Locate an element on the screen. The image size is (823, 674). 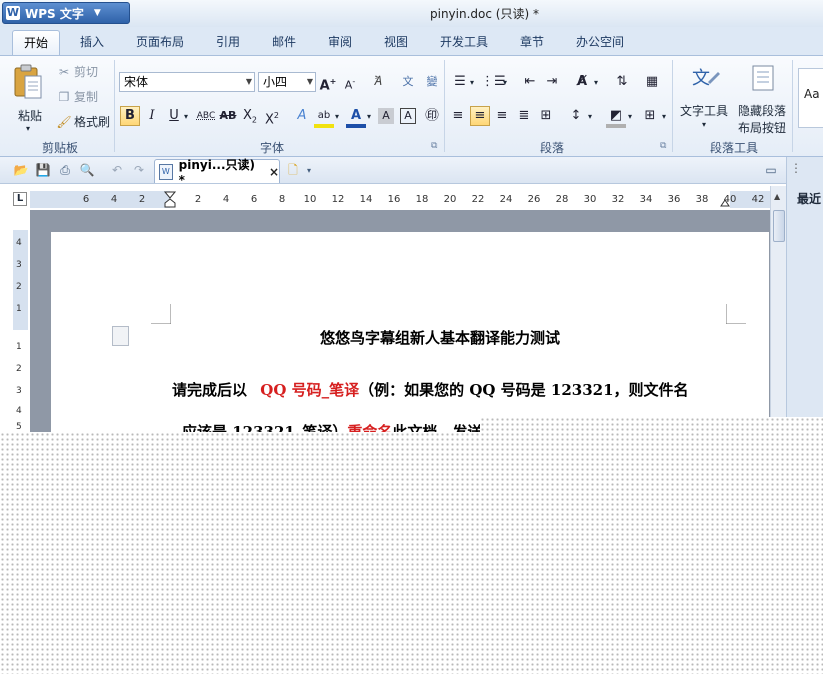
font-size-select: 小四 ▼ is located at coordinates (287, 82).